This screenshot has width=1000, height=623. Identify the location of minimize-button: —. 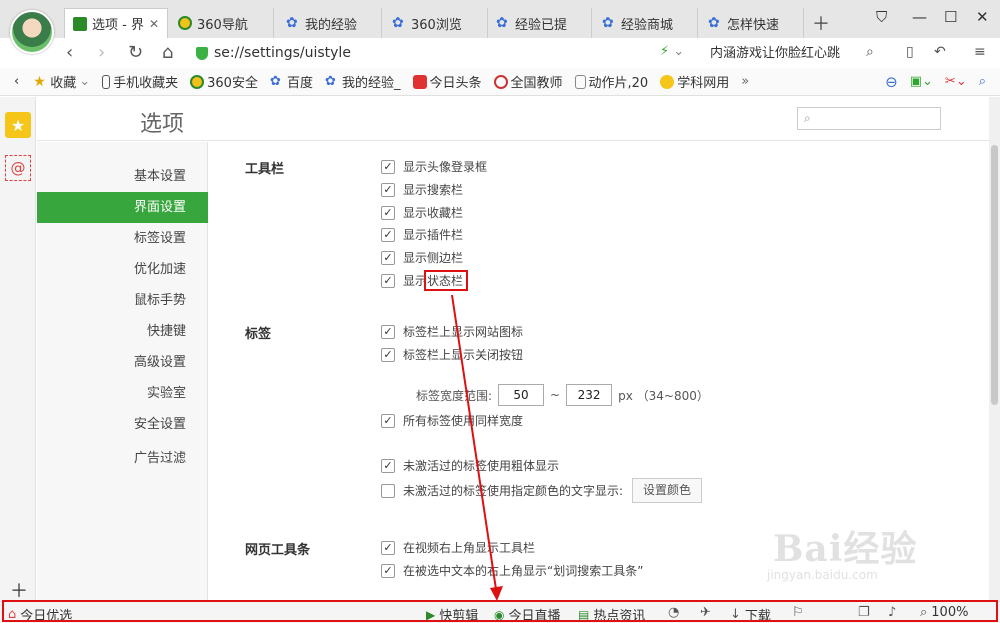
(919, 17).